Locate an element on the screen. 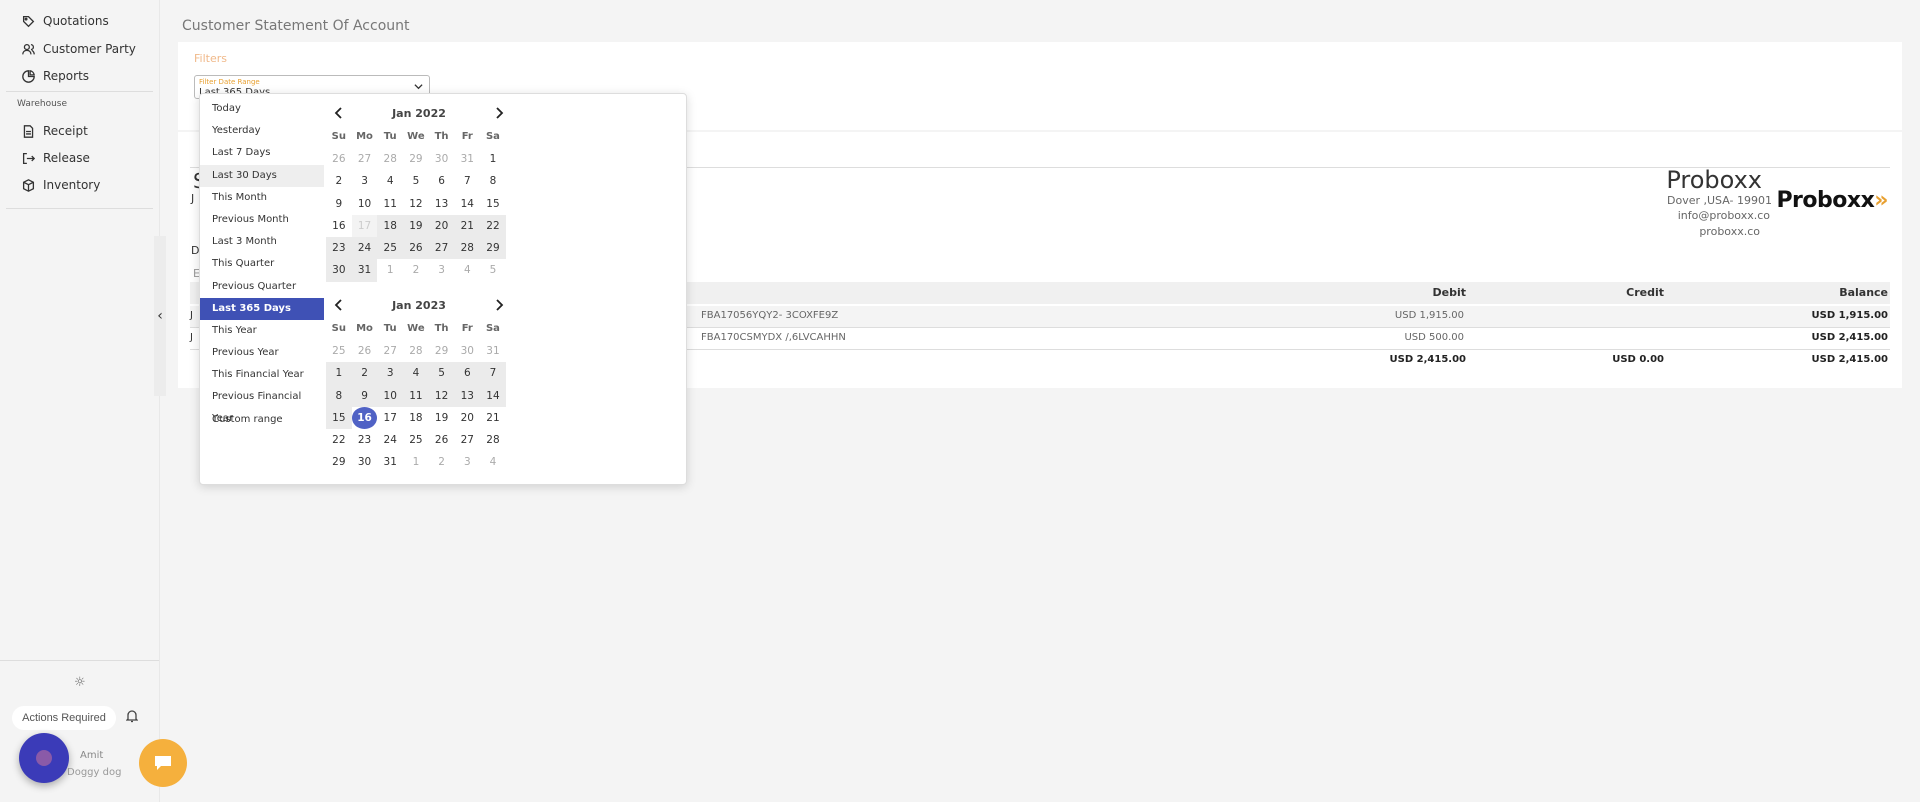 This screenshot has width=1920, height=802. range-option: Last 7 Days is located at coordinates (262, 153).